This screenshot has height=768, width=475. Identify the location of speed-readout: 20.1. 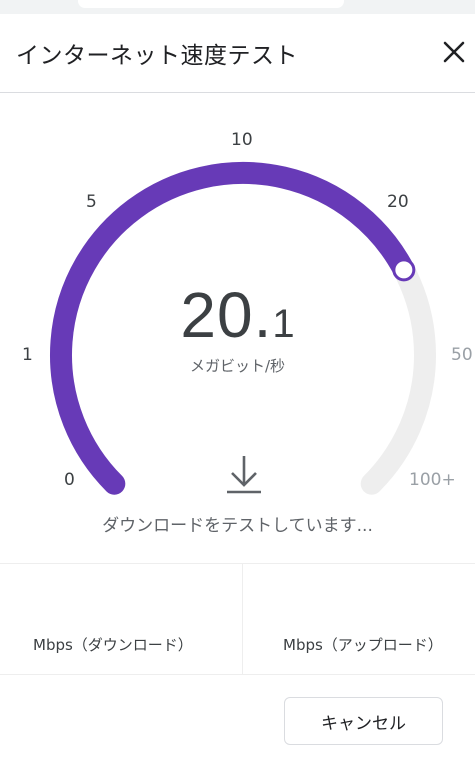
(237, 315).